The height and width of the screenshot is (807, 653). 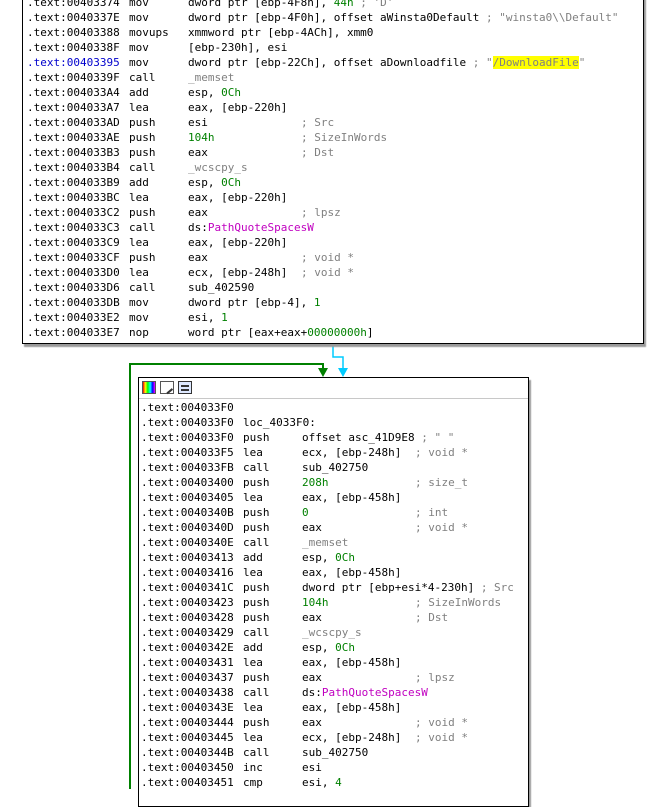 What do you see at coordinates (208, 317) in the screenshot?
I see `line-operands: esi, 1` at bounding box center [208, 317].